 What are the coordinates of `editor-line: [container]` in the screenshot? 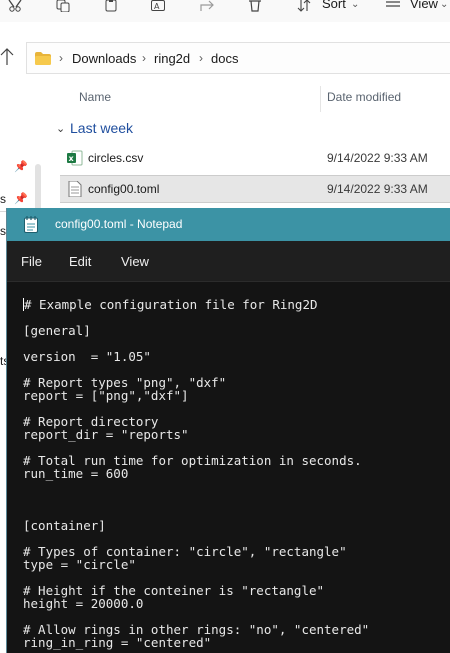 It's located at (64, 525).